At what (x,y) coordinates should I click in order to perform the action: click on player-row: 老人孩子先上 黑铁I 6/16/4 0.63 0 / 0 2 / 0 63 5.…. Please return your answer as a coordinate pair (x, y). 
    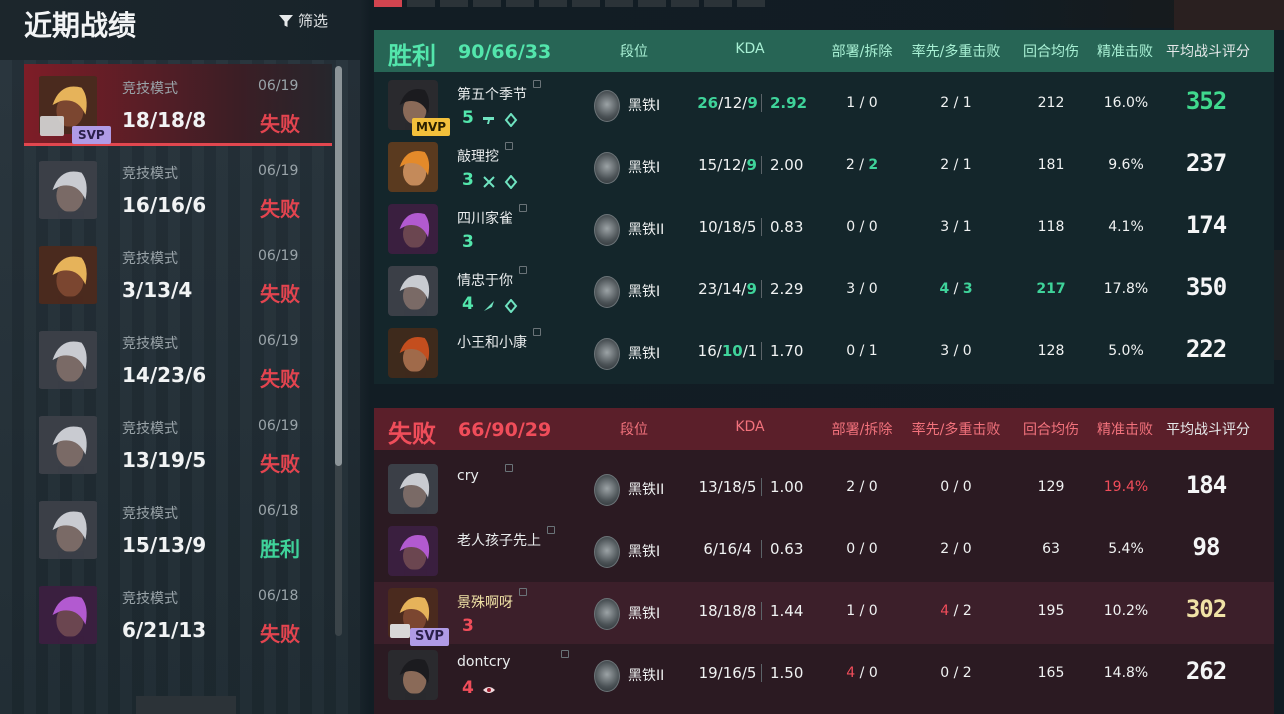
    Looking at the image, I should click on (824, 551).